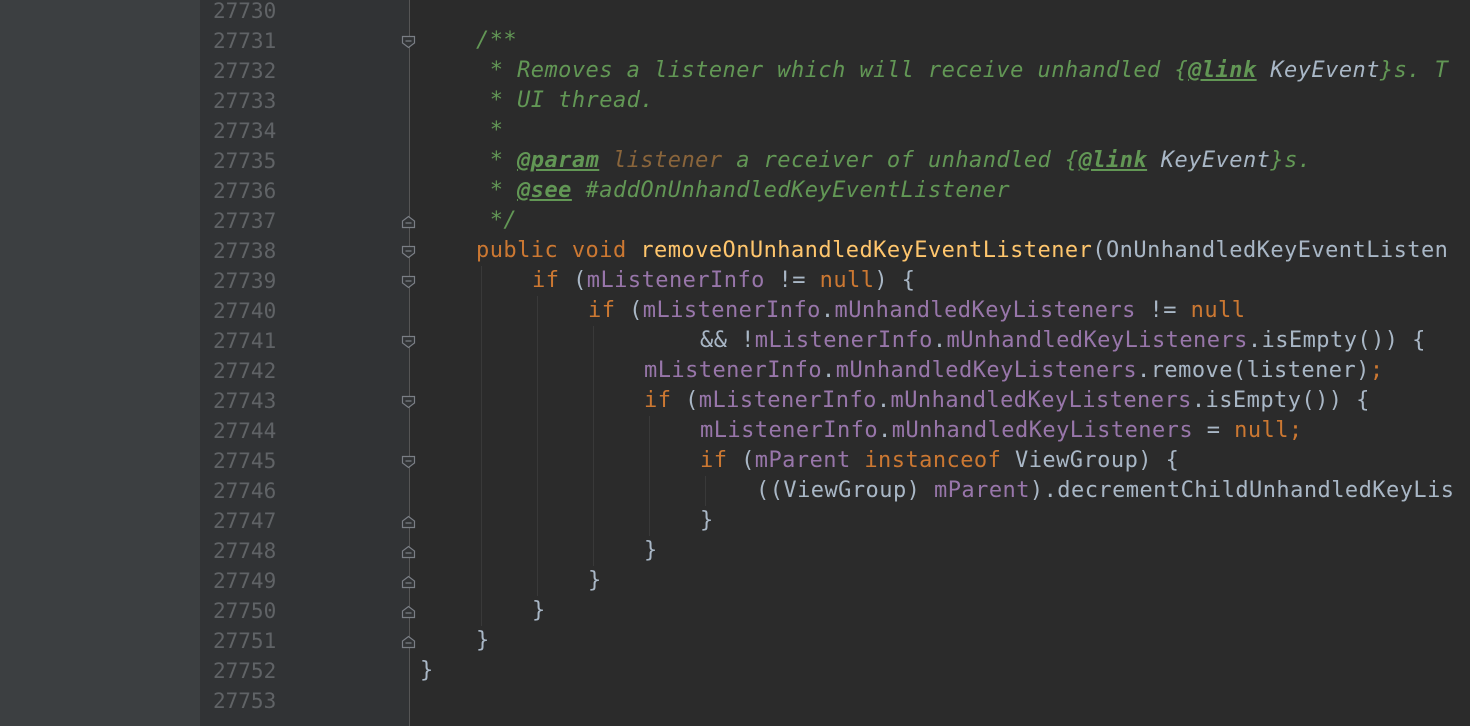 This screenshot has width=1470, height=726. Describe the element at coordinates (735, 521) in the screenshot. I see `code-line: 27747}` at that location.